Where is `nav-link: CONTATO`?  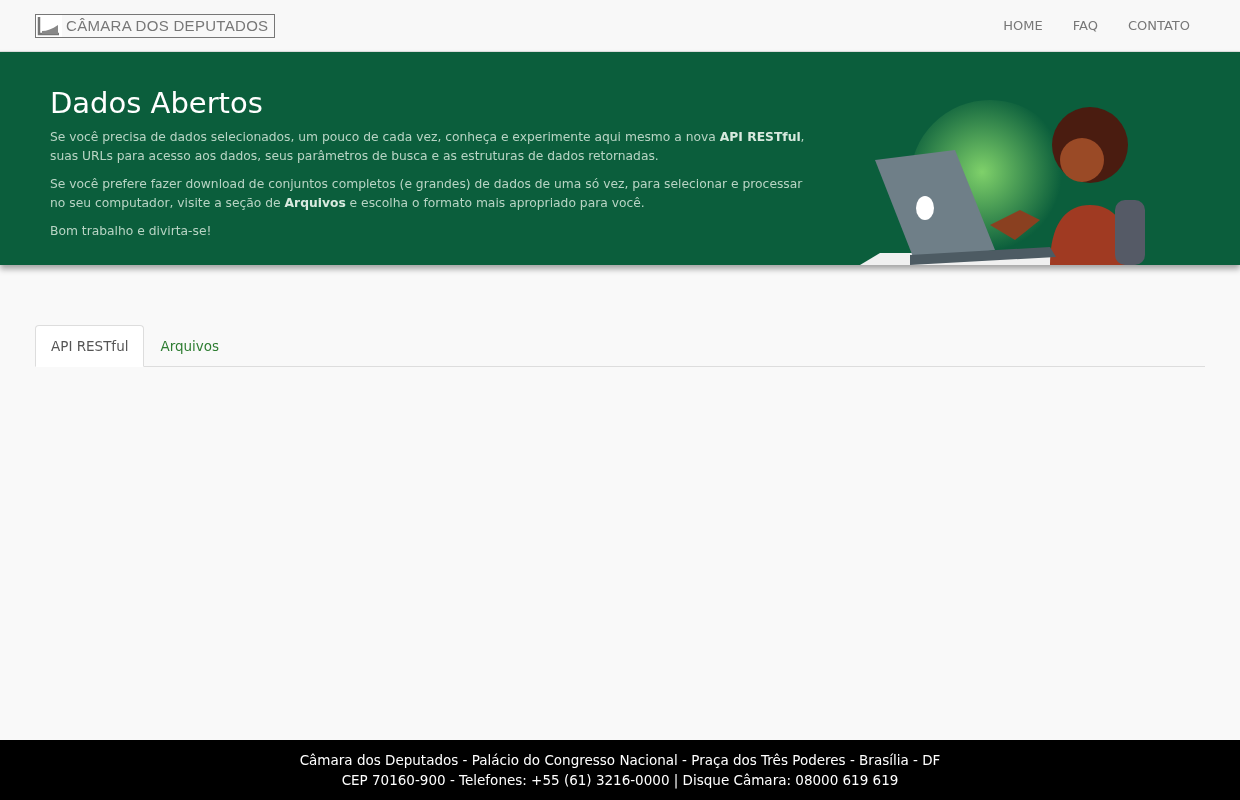
nav-link: CONTATO is located at coordinates (1158, 25).